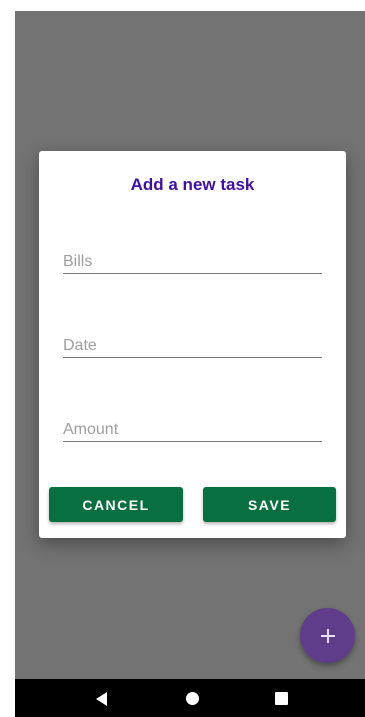 The width and height of the screenshot is (365, 717). What do you see at coordinates (101, 699) in the screenshot?
I see `back-icon` at bounding box center [101, 699].